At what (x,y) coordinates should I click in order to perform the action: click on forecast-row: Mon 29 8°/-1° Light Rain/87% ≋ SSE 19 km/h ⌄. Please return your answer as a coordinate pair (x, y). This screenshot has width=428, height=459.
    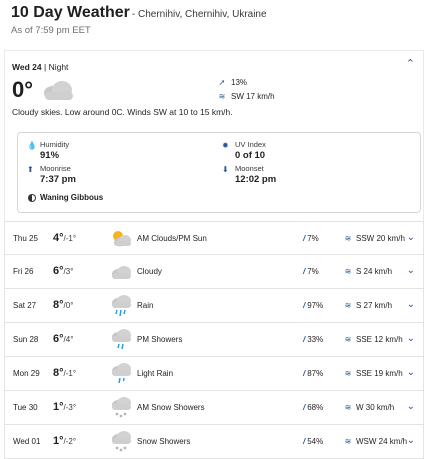
    Looking at the image, I should click on (214, 374).